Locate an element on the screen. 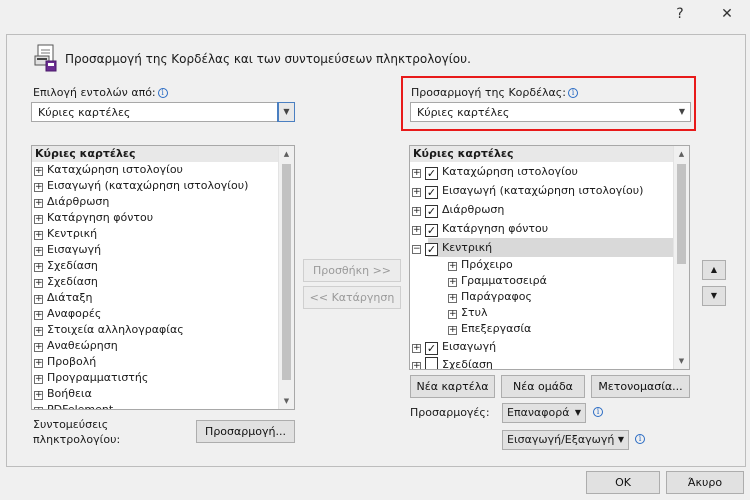 This screenshot has width=750, height=500. list-item: + Κεντρική is located at coordinates (65, 234).